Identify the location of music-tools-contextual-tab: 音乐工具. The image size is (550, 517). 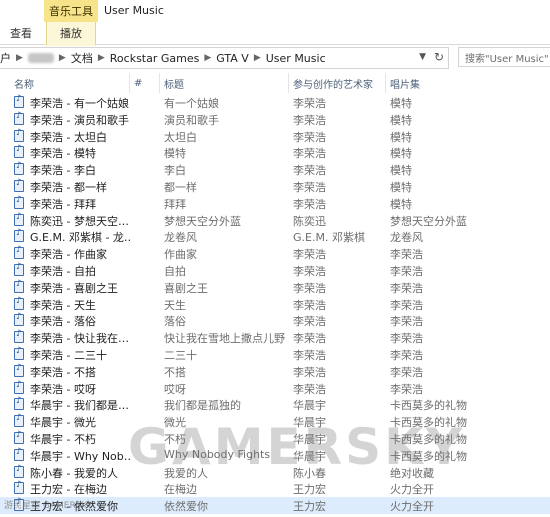
(71, 11).